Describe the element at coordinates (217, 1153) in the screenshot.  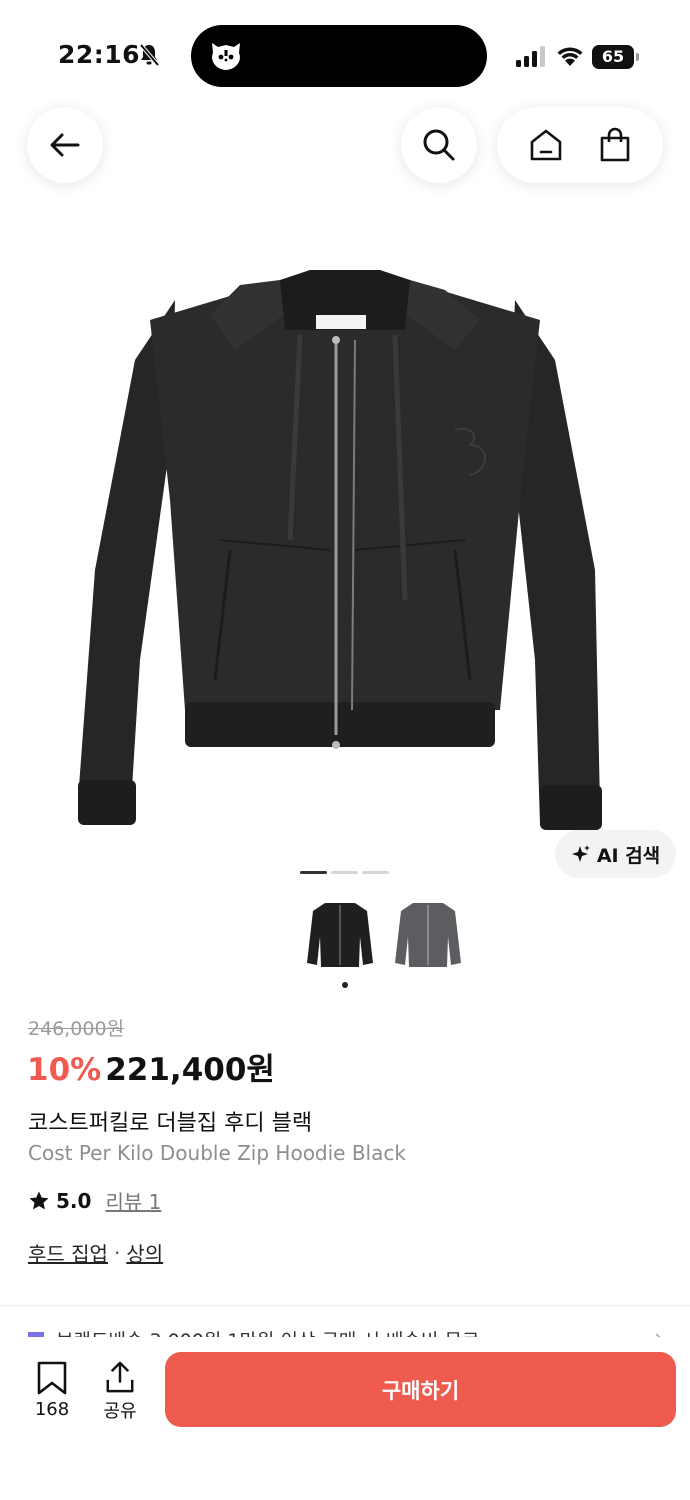
I see `product-name-en: Cost Per Kilo Double Zip Hoodie Black` at that location.